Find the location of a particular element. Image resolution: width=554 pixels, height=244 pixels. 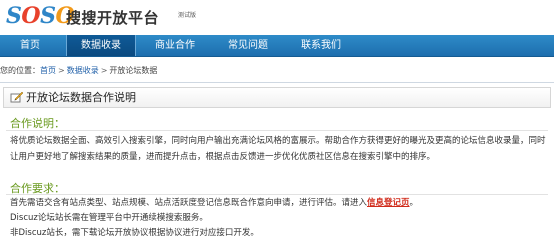

page-title-box: 开放论坛数据合作说明 is located at coordinates (277, 97).